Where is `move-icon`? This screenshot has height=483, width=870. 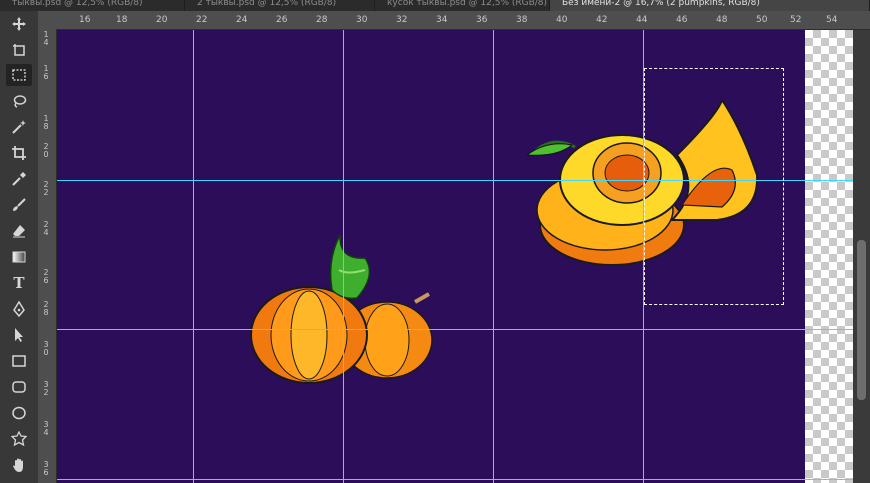 move-icon is located at coordinates (19, 24).